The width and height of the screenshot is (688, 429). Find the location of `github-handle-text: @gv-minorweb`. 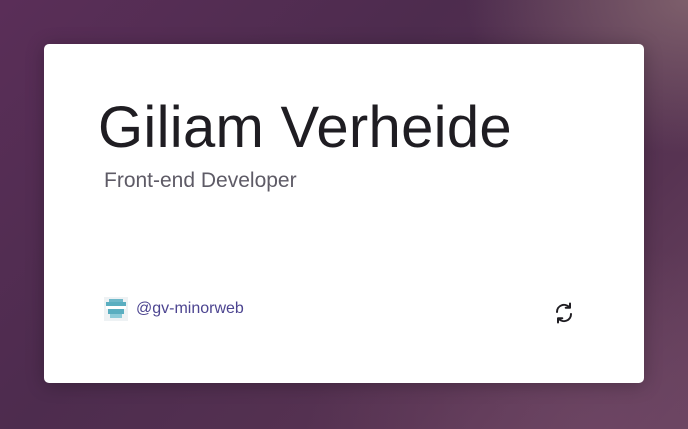

github-handle-text: @gv-minorweb is located at coordinates (190, 308).